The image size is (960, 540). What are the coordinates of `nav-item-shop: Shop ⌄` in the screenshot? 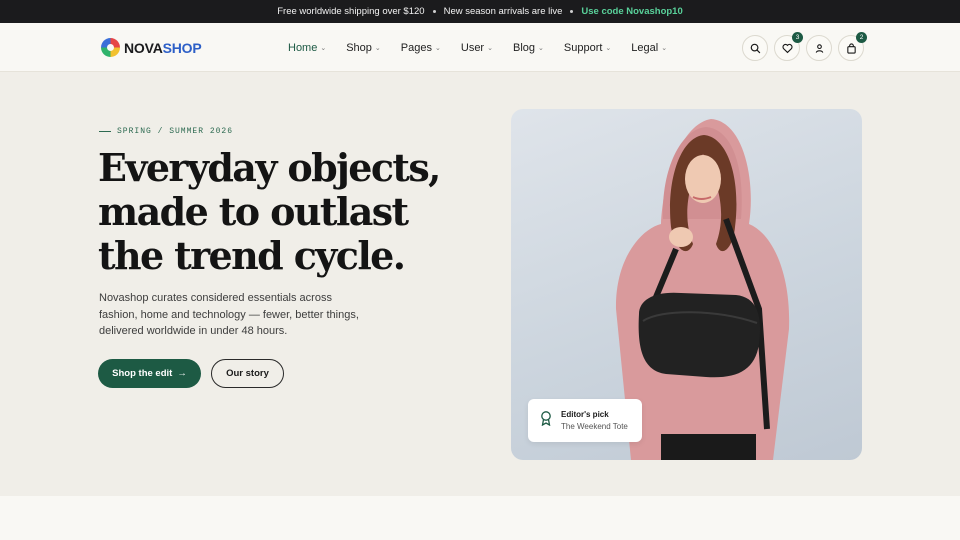 It's located at (363, 48).